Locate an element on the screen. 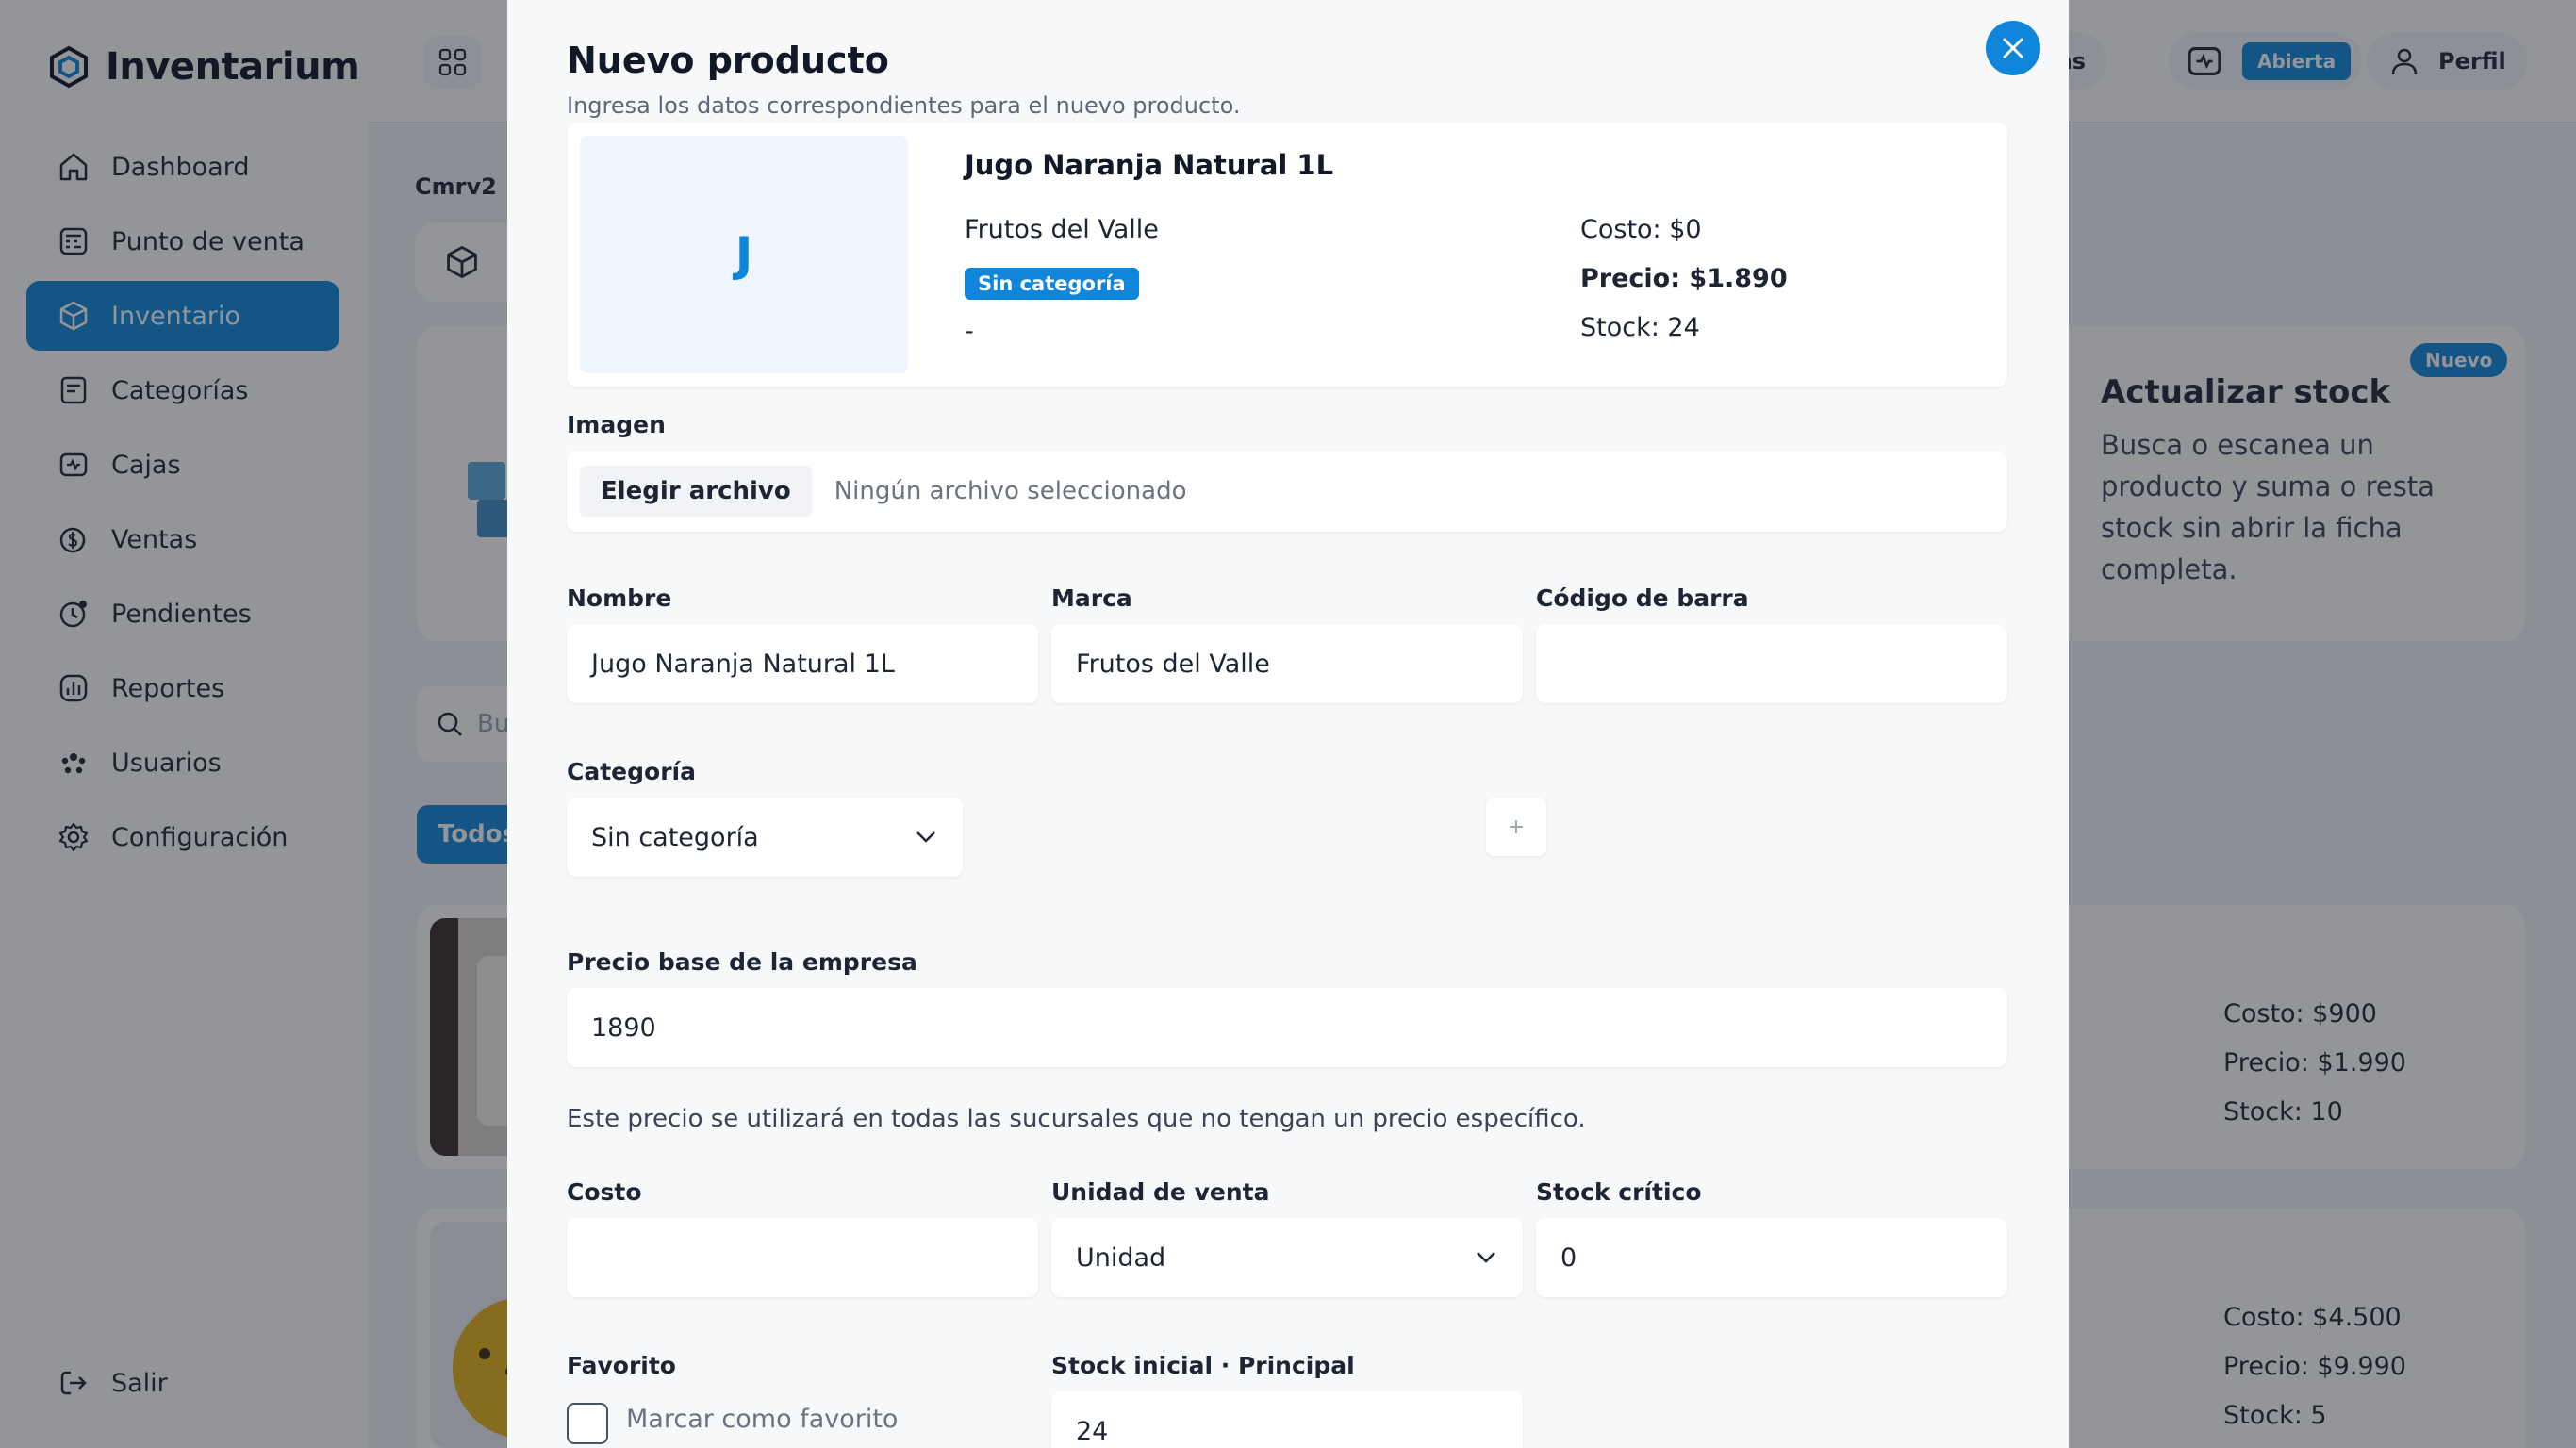 This screenshot has width=2576, height=1448. preview-category-badge: Sin categoría is located at coordinates (1052, 284).